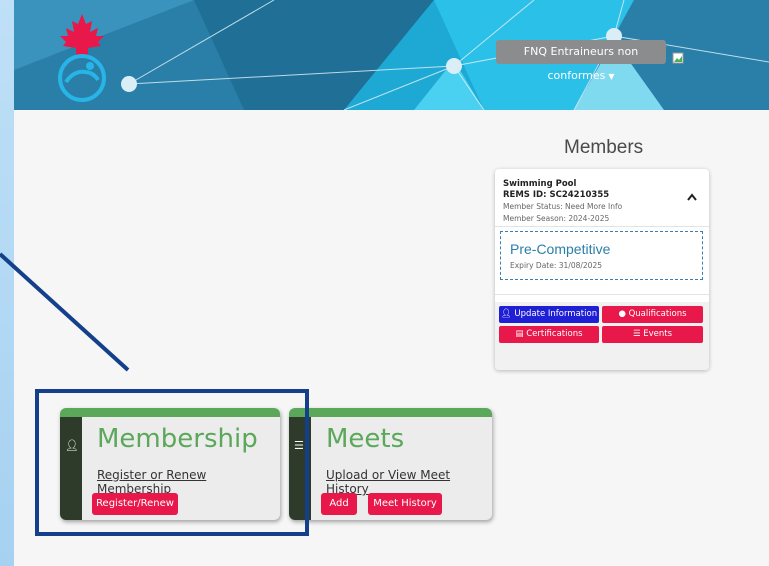 The width and height of the screenshot is (769, 566). Describe the element at coordinates (405, 504) in the screenshot. I see `meet-history-button: Meet History` at that location.